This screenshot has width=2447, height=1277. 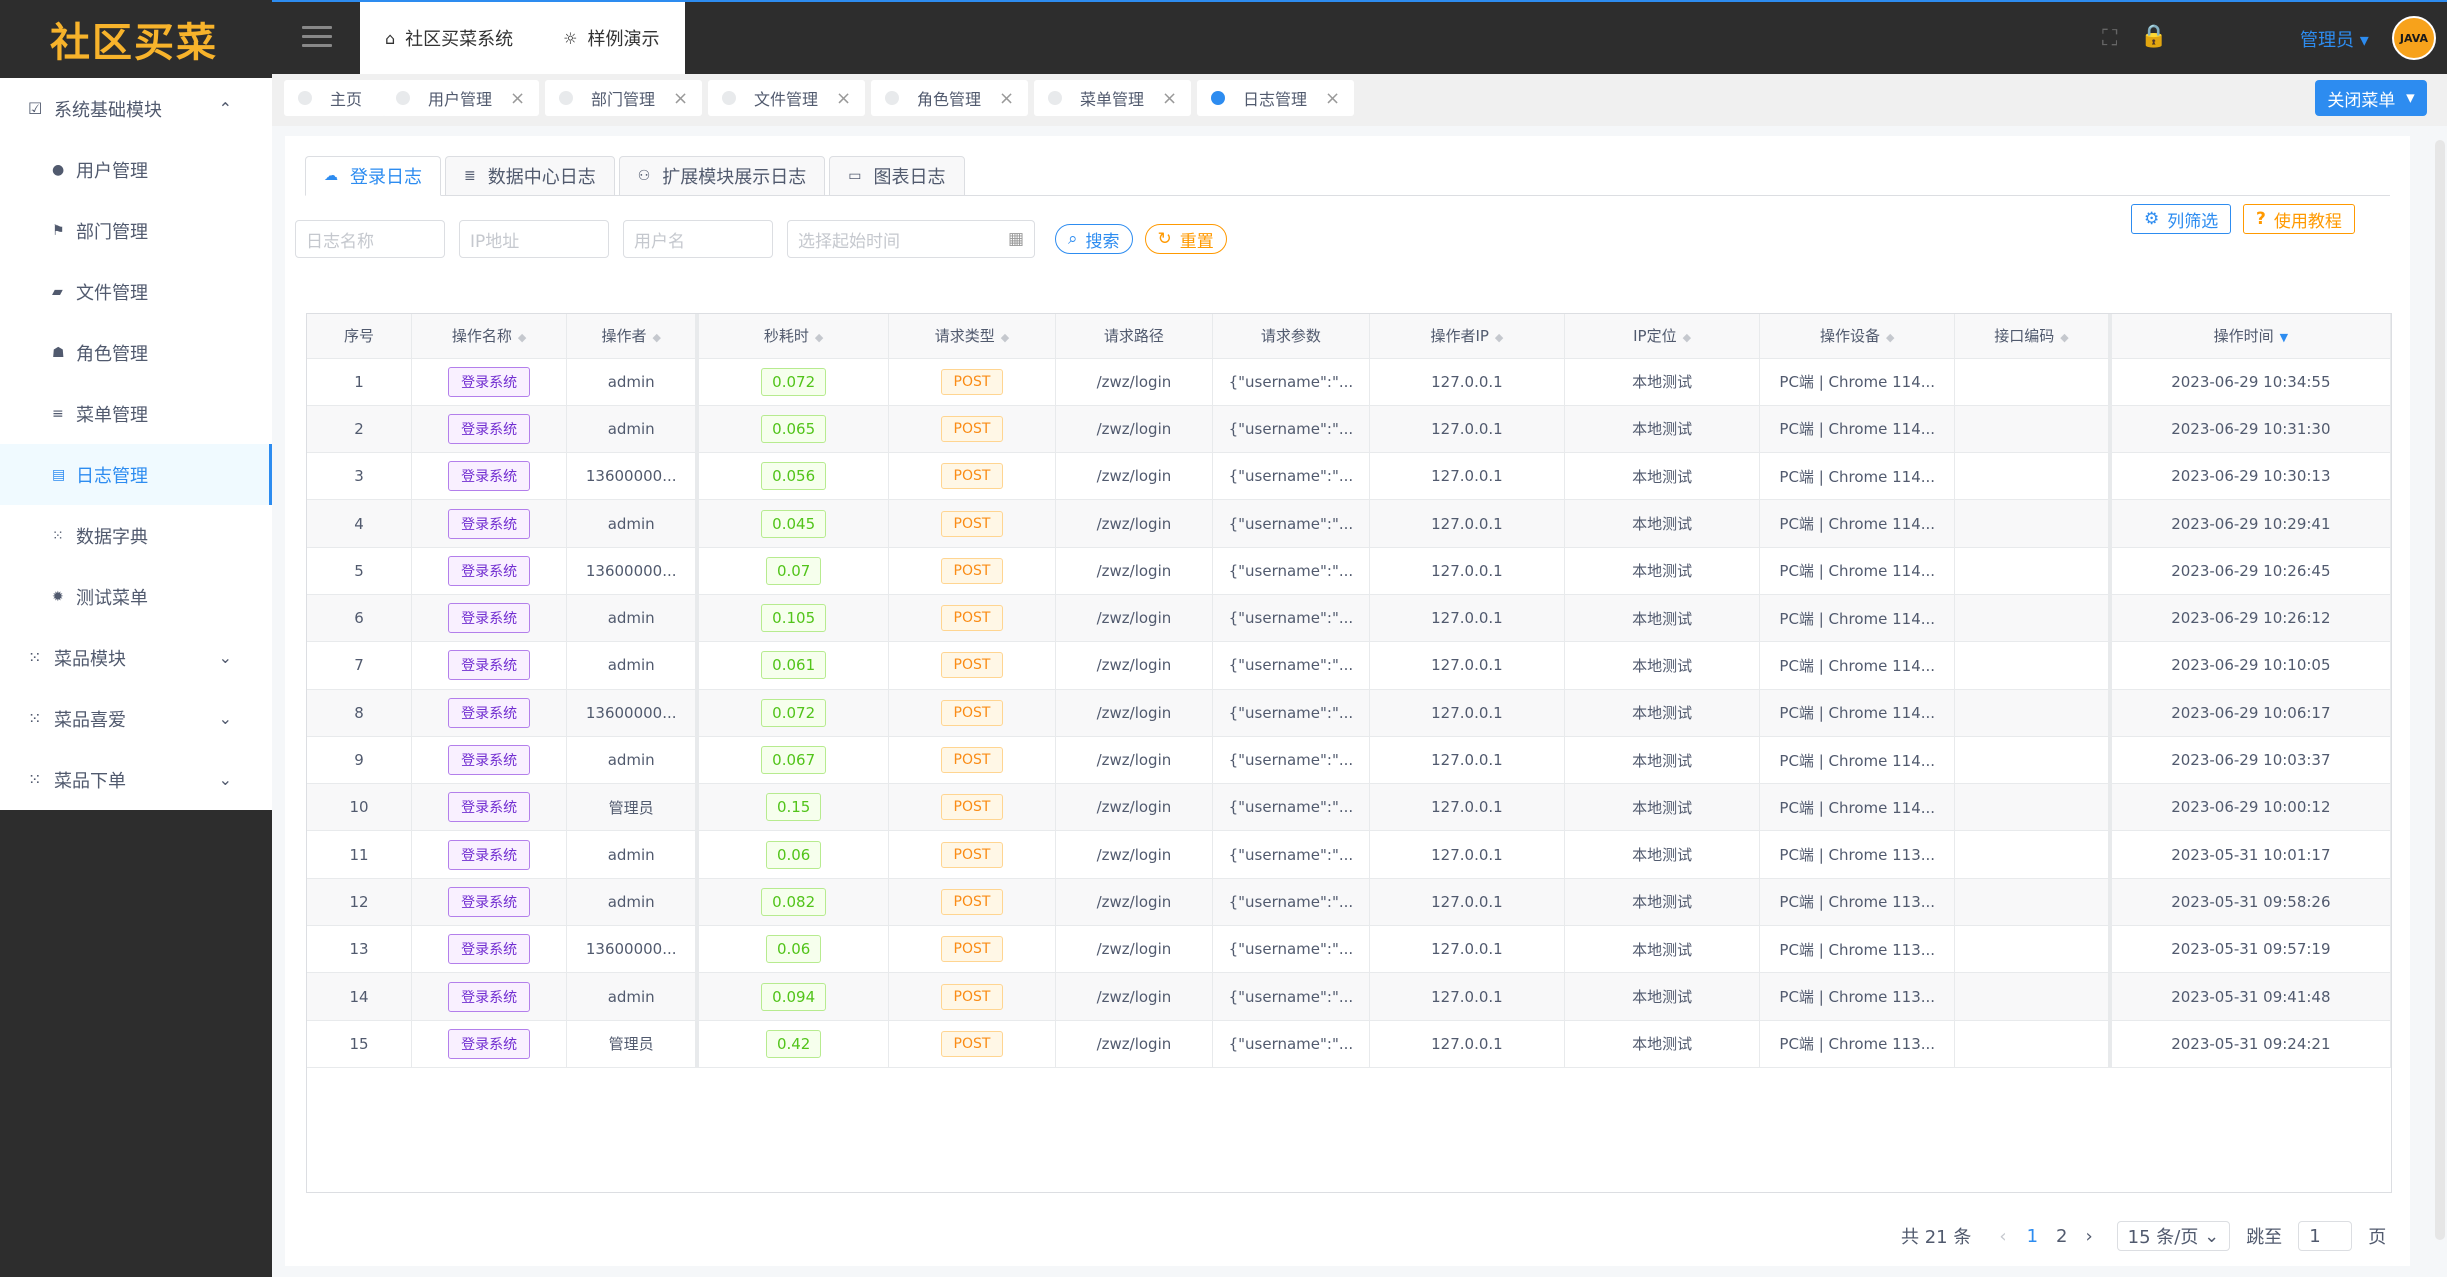 I want to click on avatar: JAVA, so click(x=2414, y=38).